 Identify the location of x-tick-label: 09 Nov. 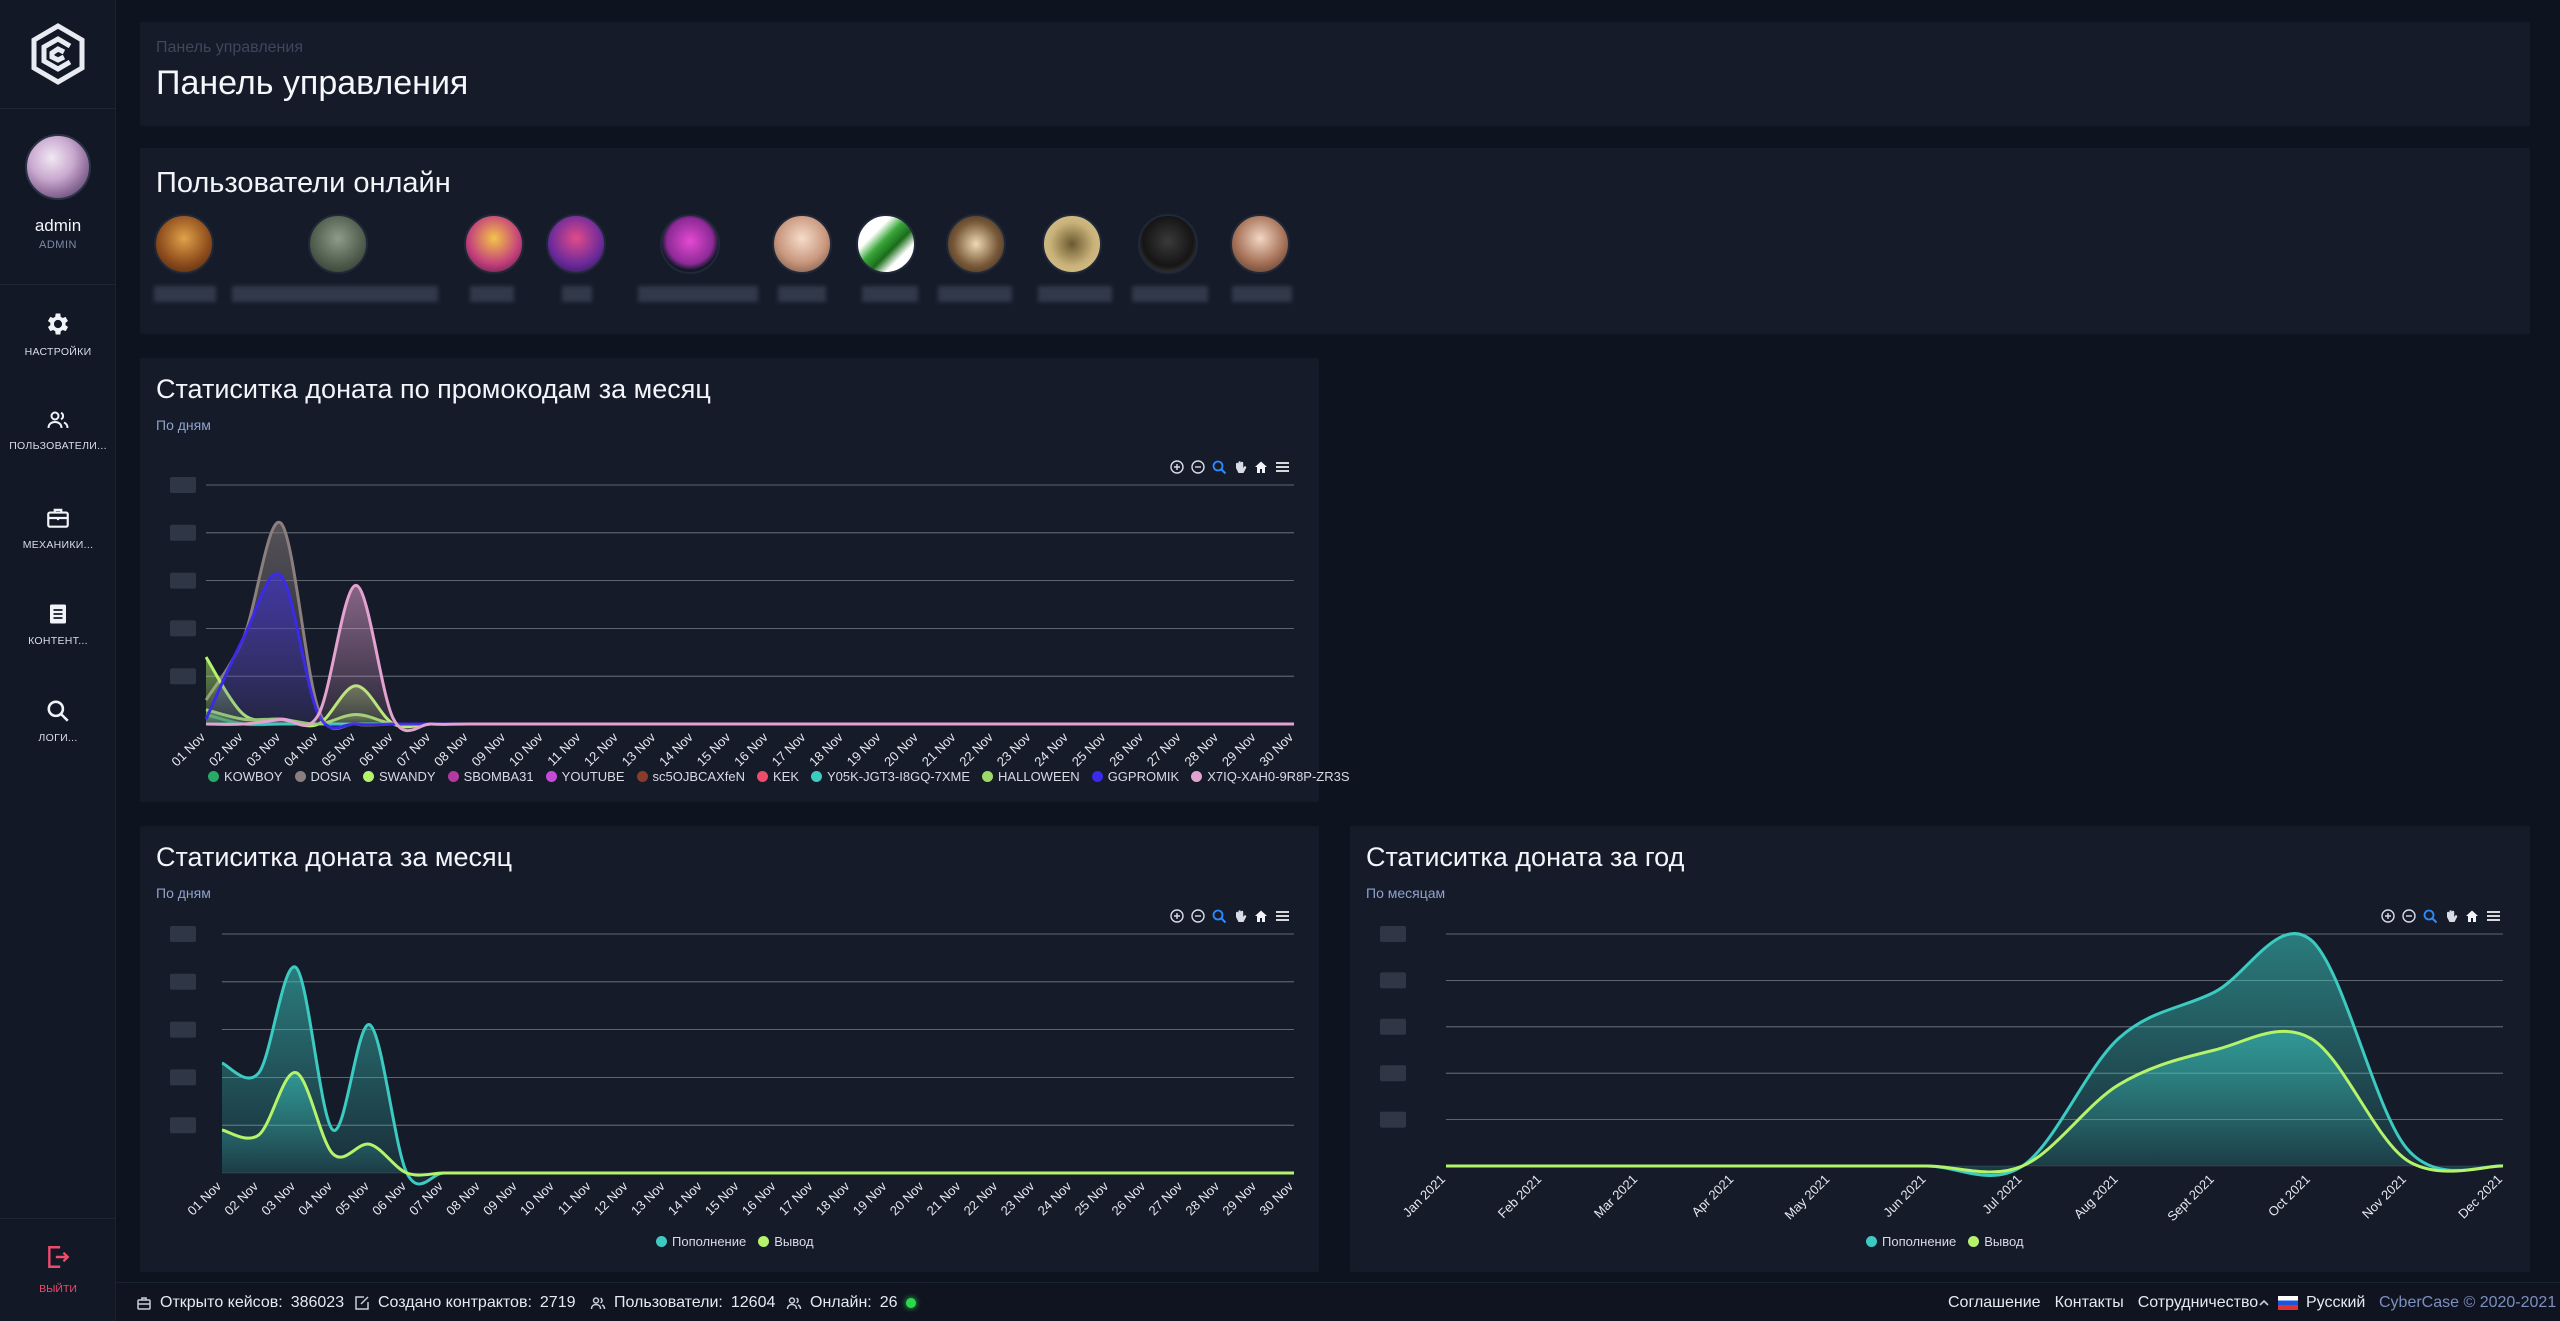
(489, 749).